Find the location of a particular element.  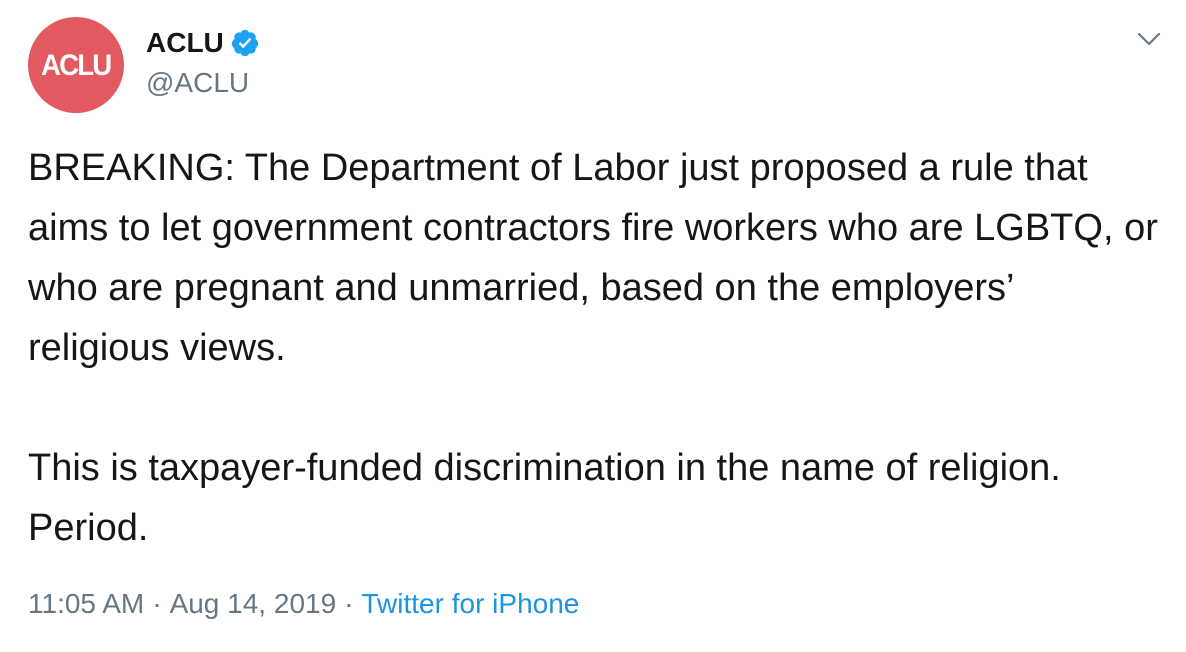

tweet-meta: 11:05 AM · Aug 14, 2019 · Twitter for iPhone is located at coordinates (303, 604).